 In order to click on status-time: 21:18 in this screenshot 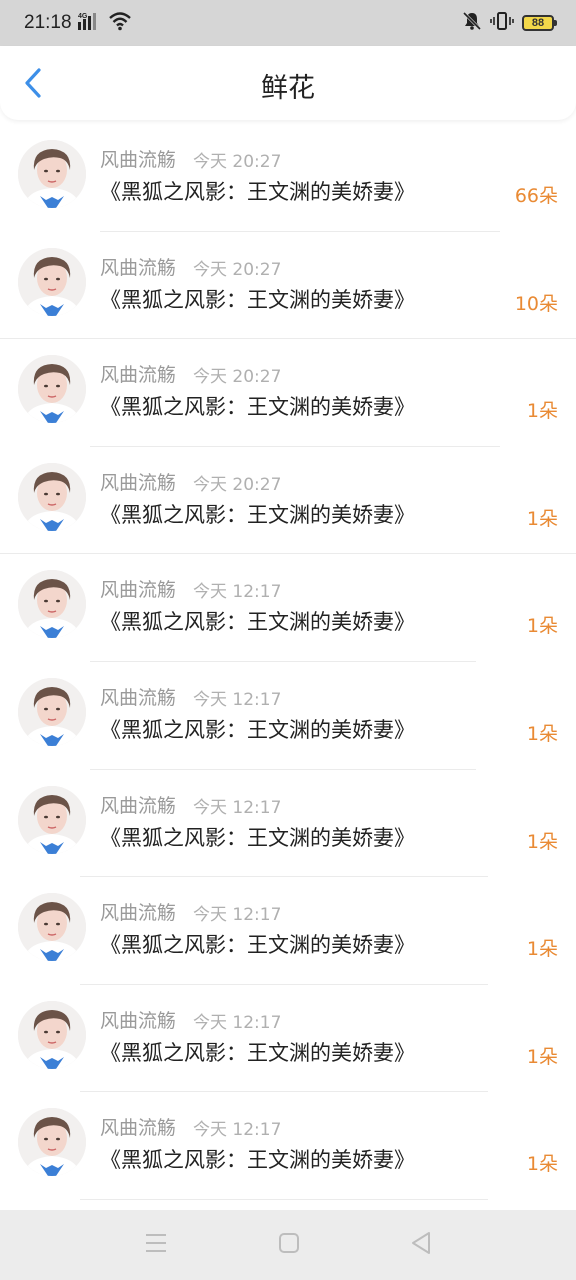, I will do `click(48, 22)`.